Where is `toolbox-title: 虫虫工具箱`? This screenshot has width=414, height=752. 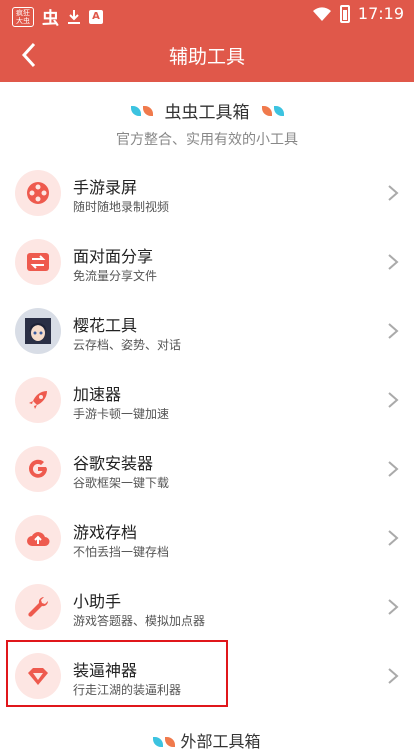 toolbox-title: 虫虫工具箱 is located at coordinates (207, 113).